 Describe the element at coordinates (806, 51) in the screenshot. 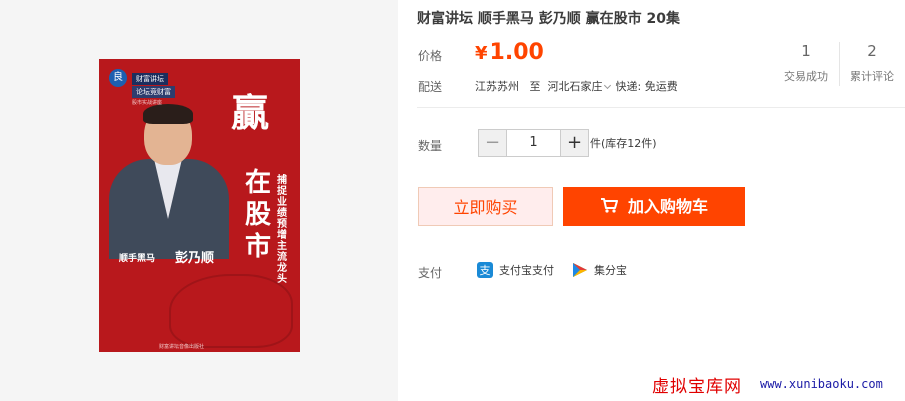

I see `sales-count: 1` at that location.